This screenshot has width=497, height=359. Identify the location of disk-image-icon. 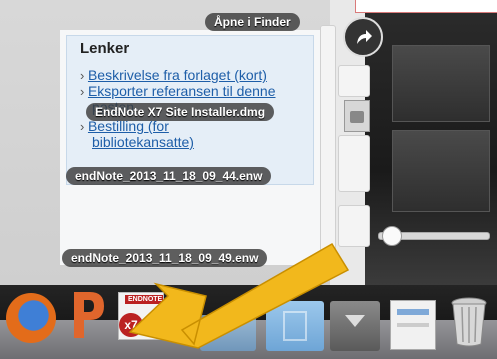
(357, 116).